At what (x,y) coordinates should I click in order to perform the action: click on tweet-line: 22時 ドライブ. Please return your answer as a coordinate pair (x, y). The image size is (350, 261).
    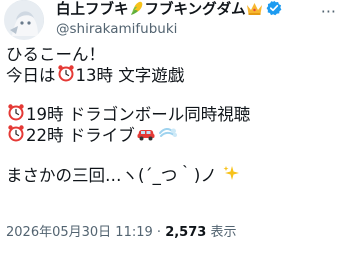
    Looking at the image, I should click on (176, 135).